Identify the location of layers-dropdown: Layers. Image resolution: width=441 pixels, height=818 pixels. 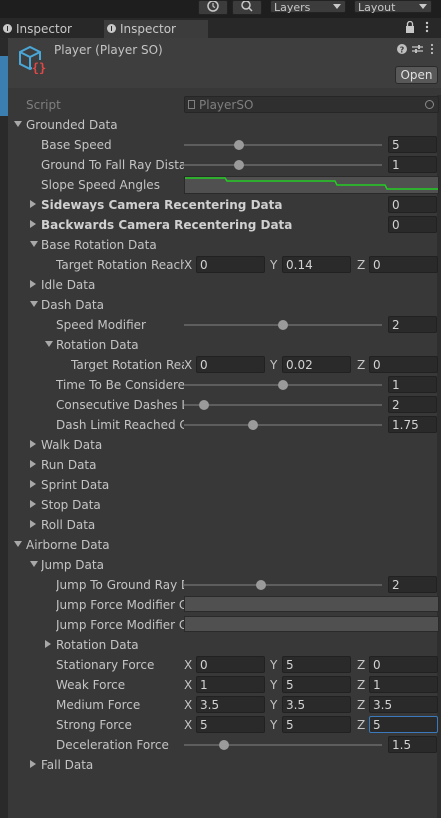
(308, 7).